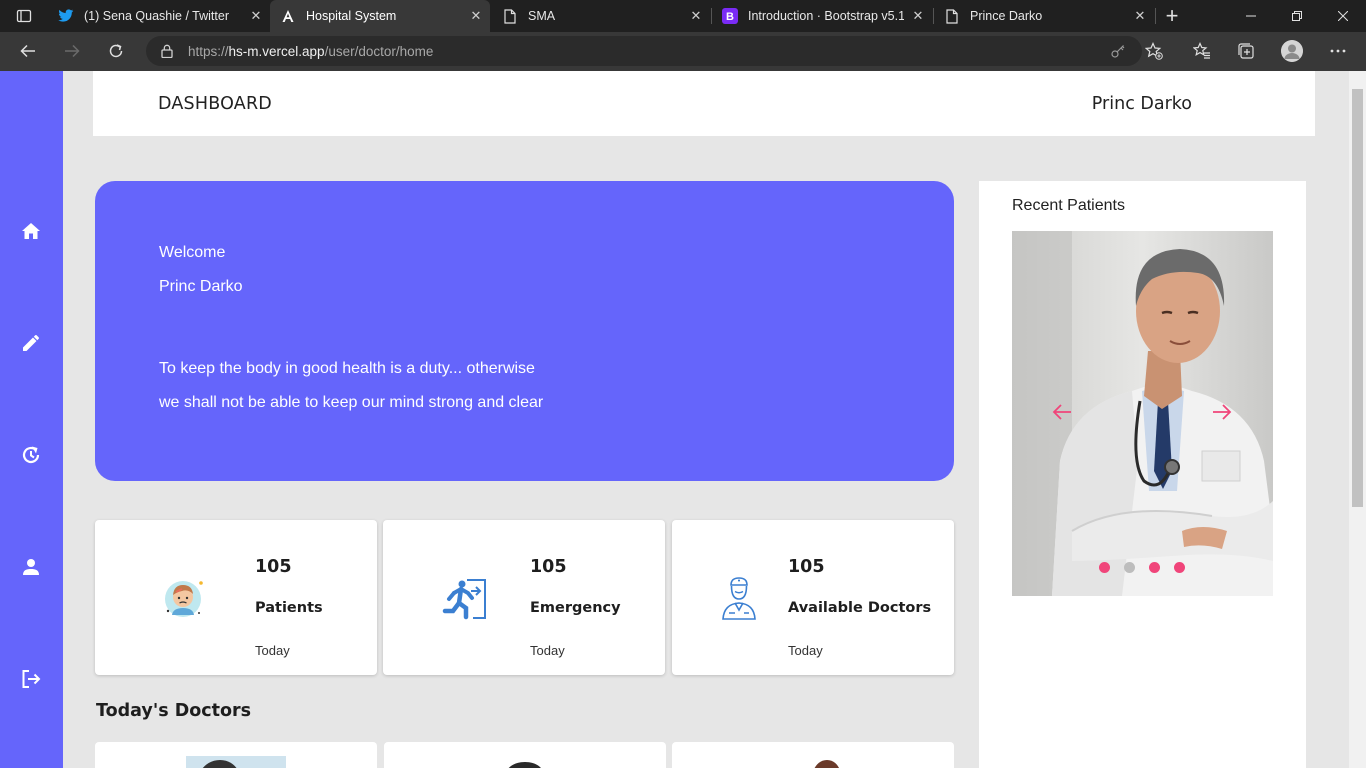 The height and width of the screenshot is (768, 1366). Describe the element at coordinates (31, 679) in the screenshot. I see `logout-icon` at that location.